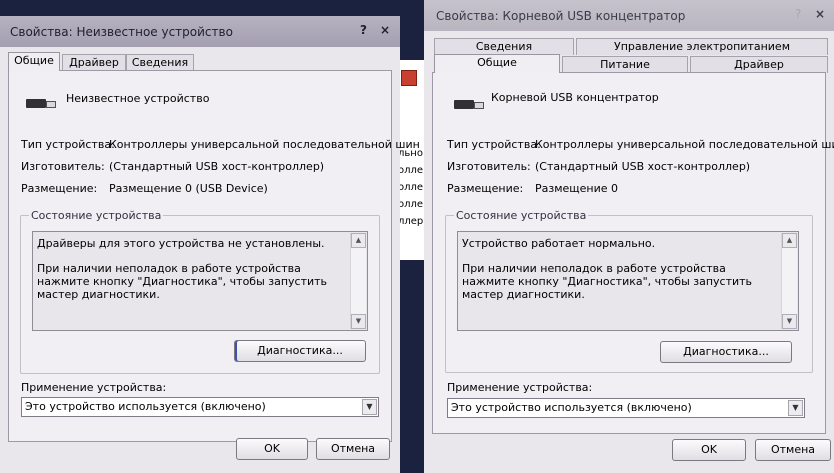  I want to click on tab-strip-row-1: Сведения Управление электропитанием, so click(630, 46).